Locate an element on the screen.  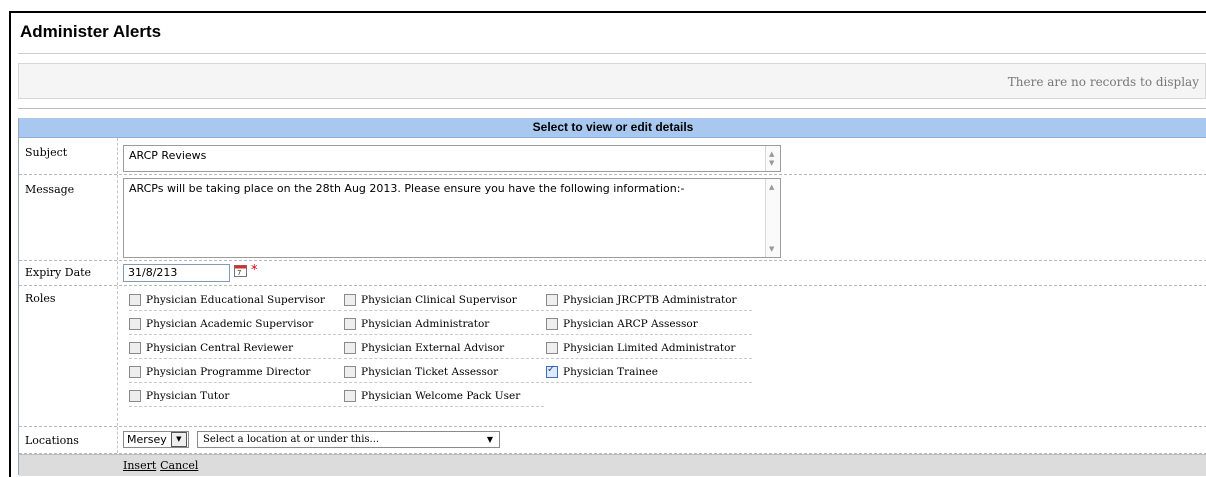
role-option: Physician Limited Administrator is located at coordinates (649, 348).